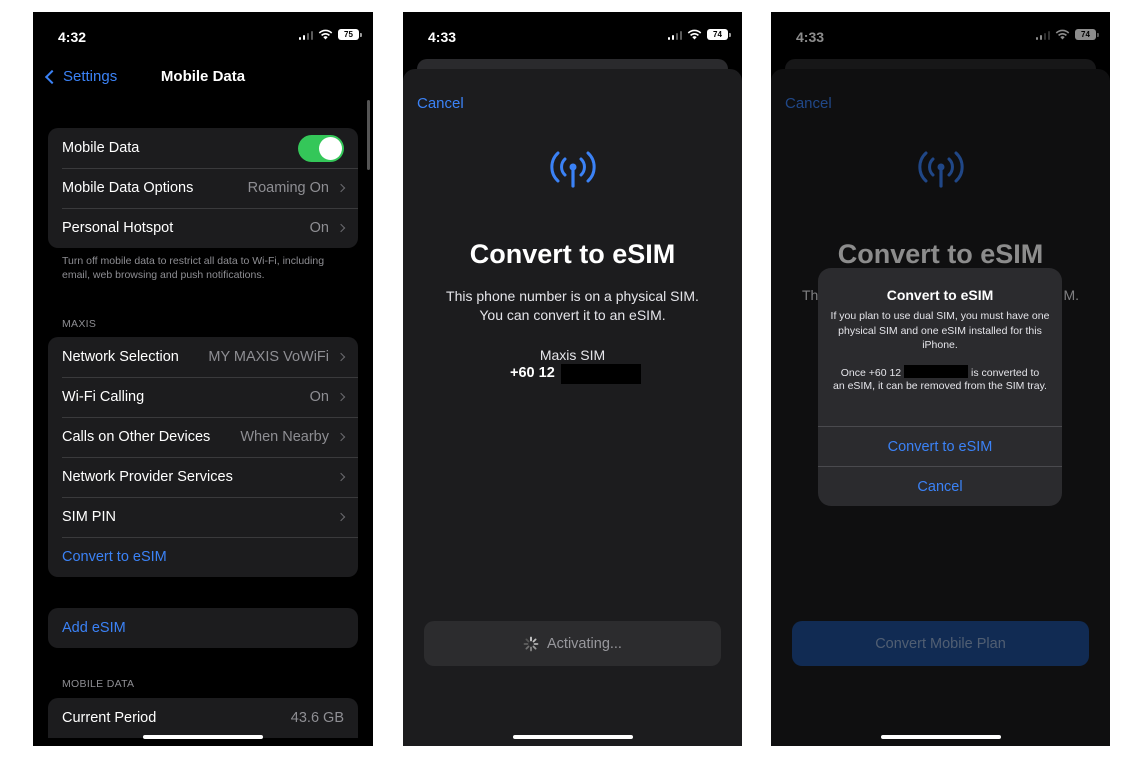  I want to click on row-label: Network Provider Services, so click(147, 477).